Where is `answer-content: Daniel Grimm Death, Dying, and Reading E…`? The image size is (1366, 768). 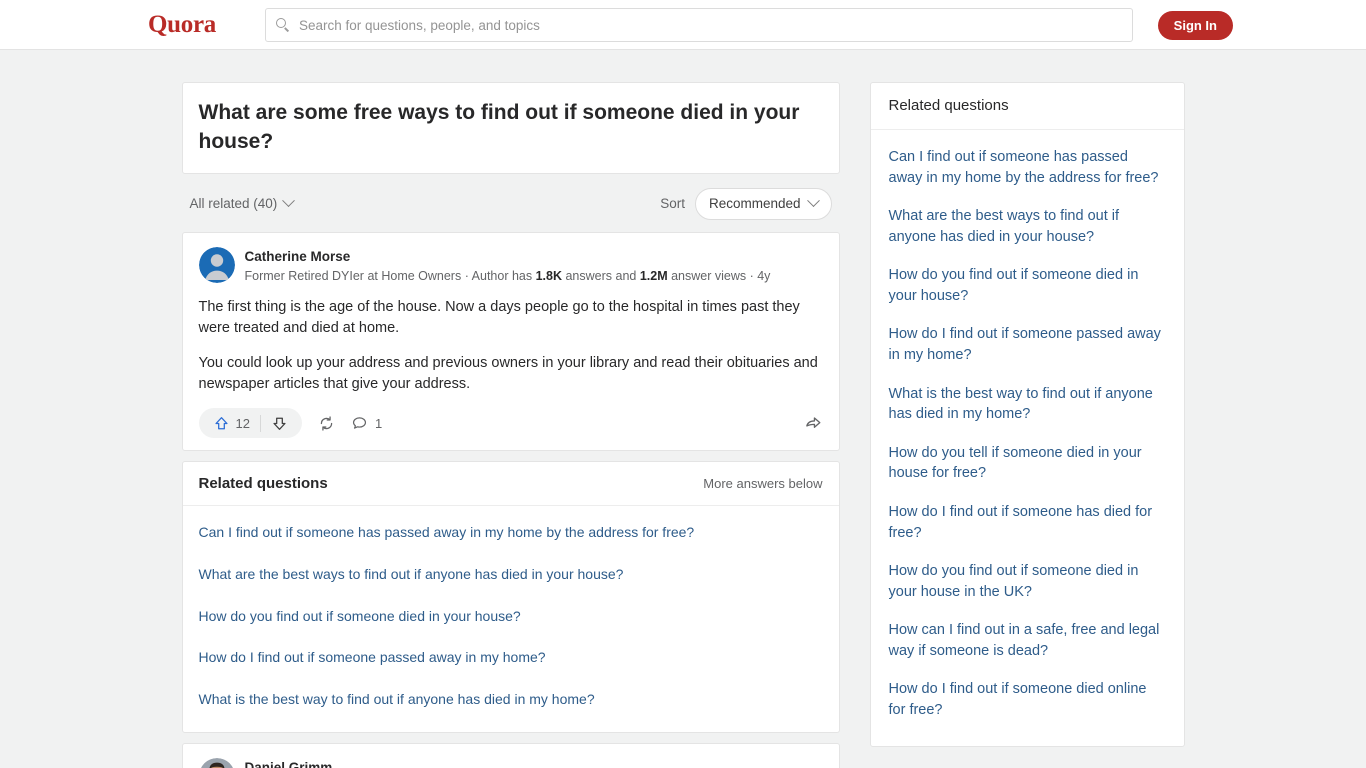
answer-content: Daniel Grimm Death, Dying, and Reading E… is located at coordinates (511, 756).